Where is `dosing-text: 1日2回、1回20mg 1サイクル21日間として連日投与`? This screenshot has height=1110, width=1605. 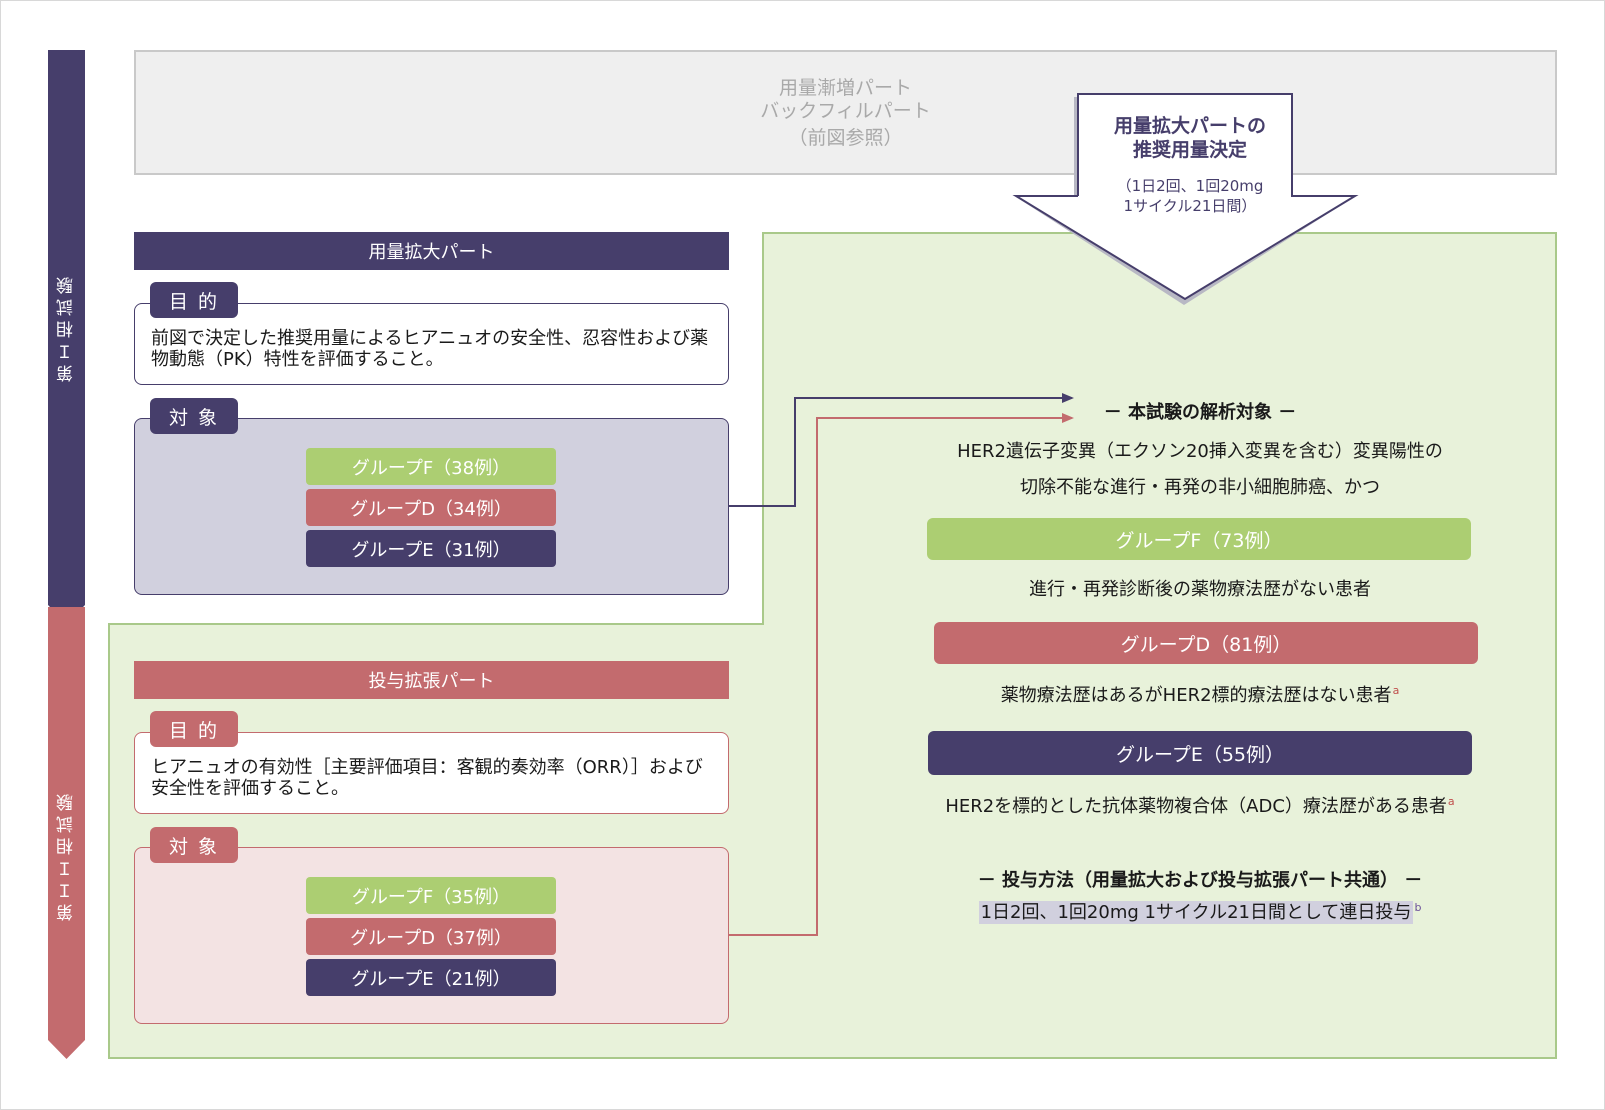
dosing-text: 1日2回、1回20mg 1サイクル21日間として連日投与 is located at coordinates (1196, 912).